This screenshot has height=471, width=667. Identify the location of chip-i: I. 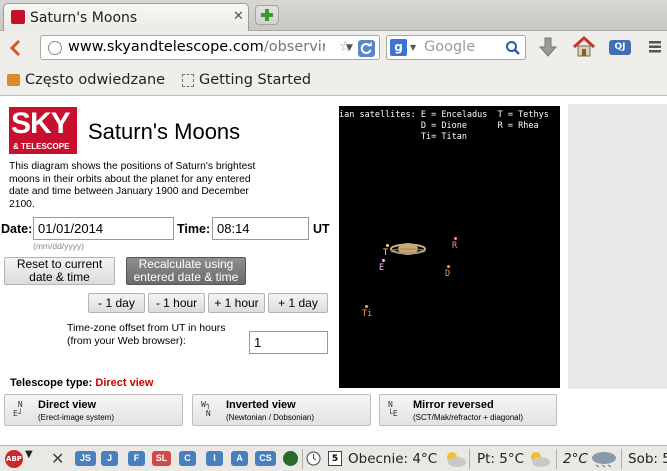
(214, 458).